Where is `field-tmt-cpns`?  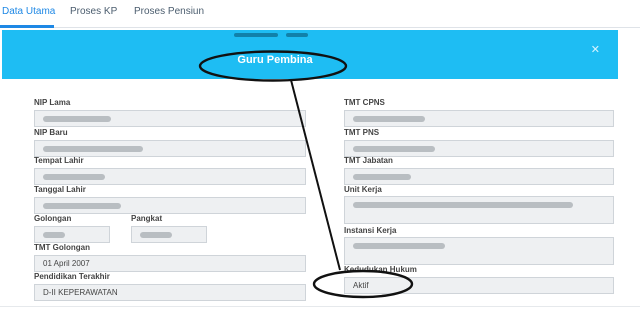
field-tmt-cpns is located at coordinates (479, 118).